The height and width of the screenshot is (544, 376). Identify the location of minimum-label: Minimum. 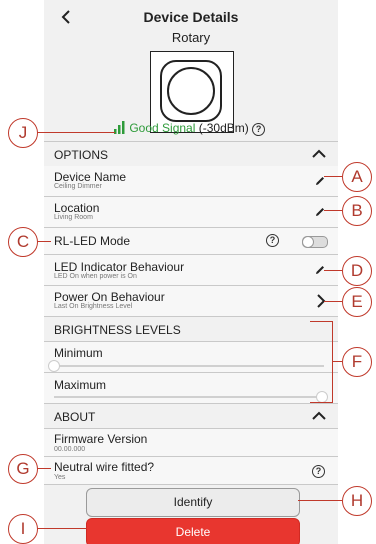
(78, 353).